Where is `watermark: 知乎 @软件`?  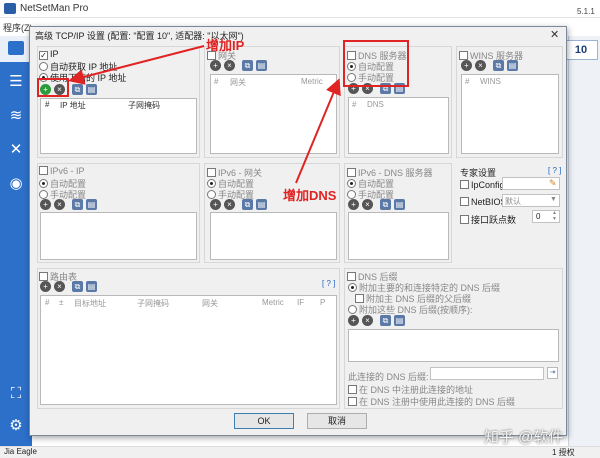 watermark: 知乎 @软件 is located at coordinates (524, 437).